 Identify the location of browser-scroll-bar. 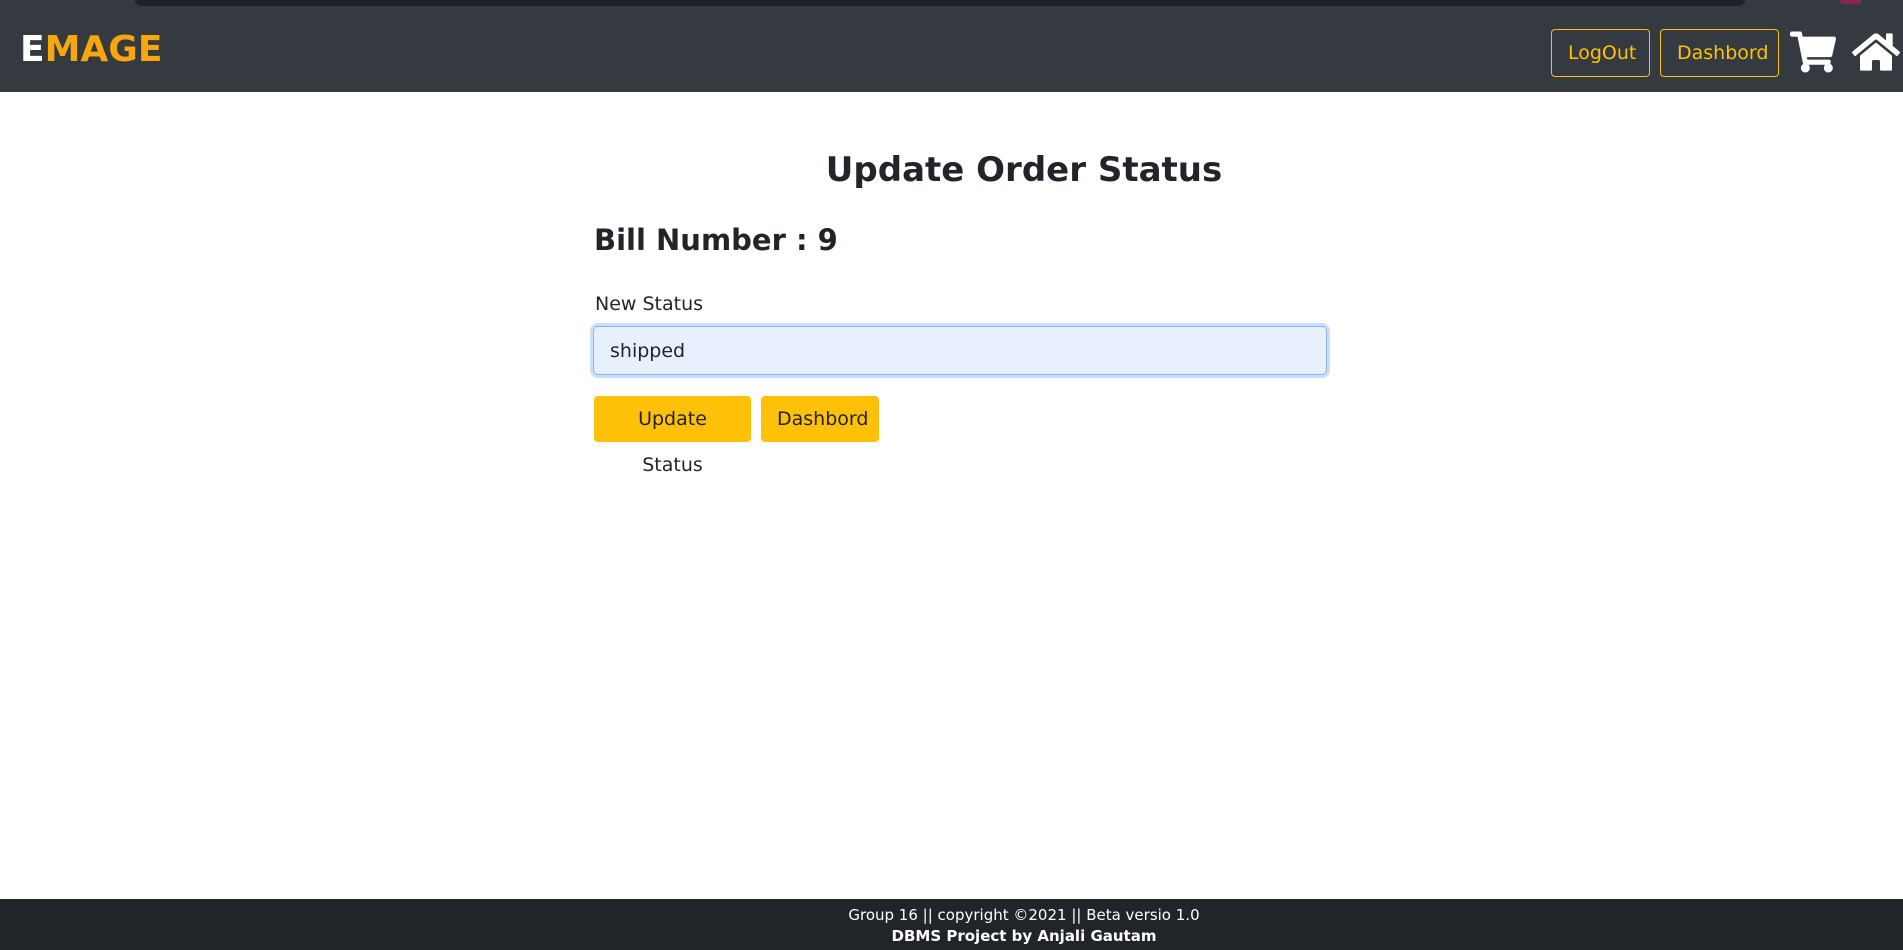
(940, 3).